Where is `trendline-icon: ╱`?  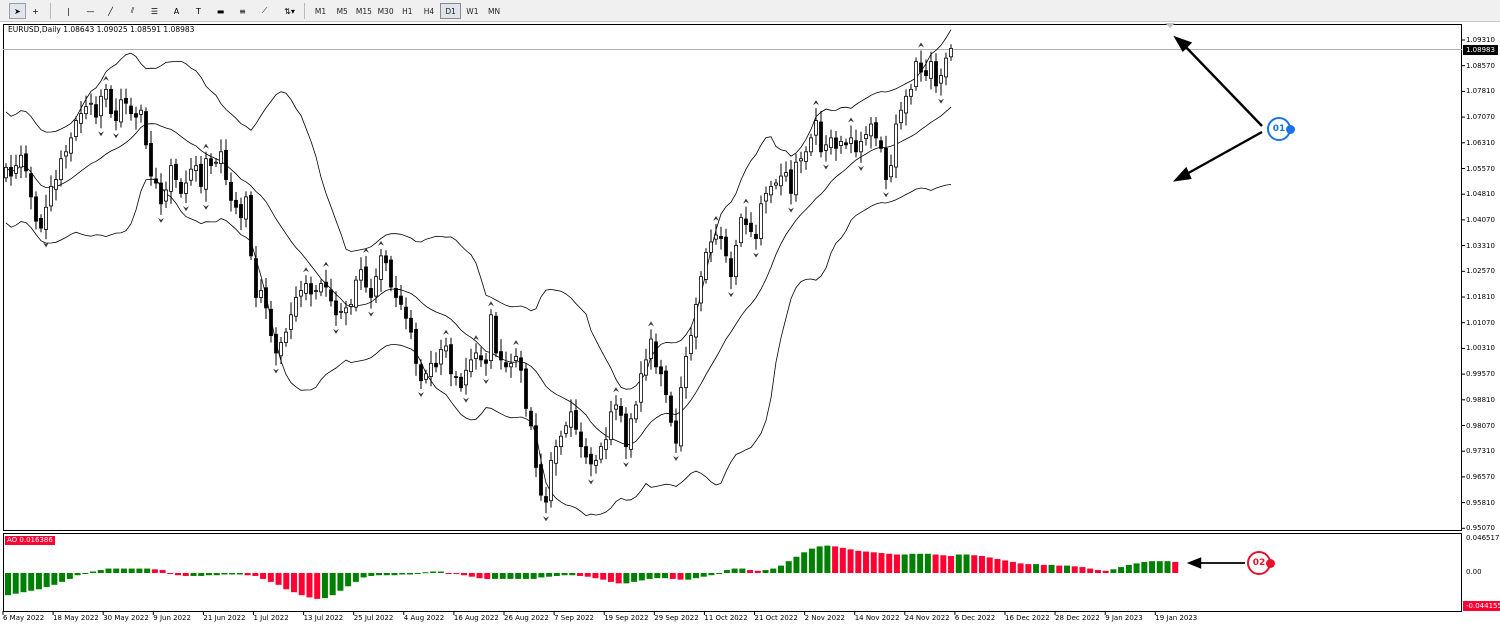
trendline-icon: ╱ is located at coordinates (110, 11).